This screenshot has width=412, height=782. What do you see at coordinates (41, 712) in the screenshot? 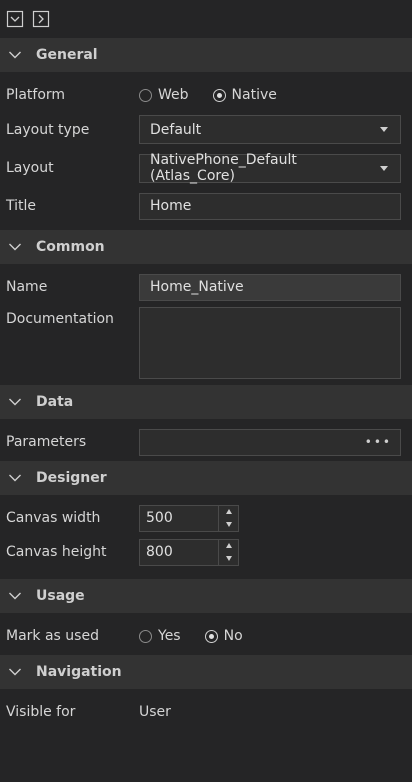
I see `visible-for-label: Visible for` at bounding box center [41, 712].